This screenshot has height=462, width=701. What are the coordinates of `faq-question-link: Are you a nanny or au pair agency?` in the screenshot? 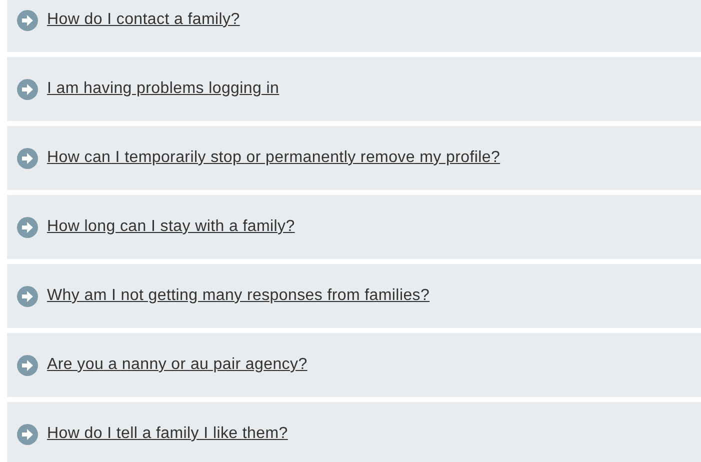 It's located at (177, 365).